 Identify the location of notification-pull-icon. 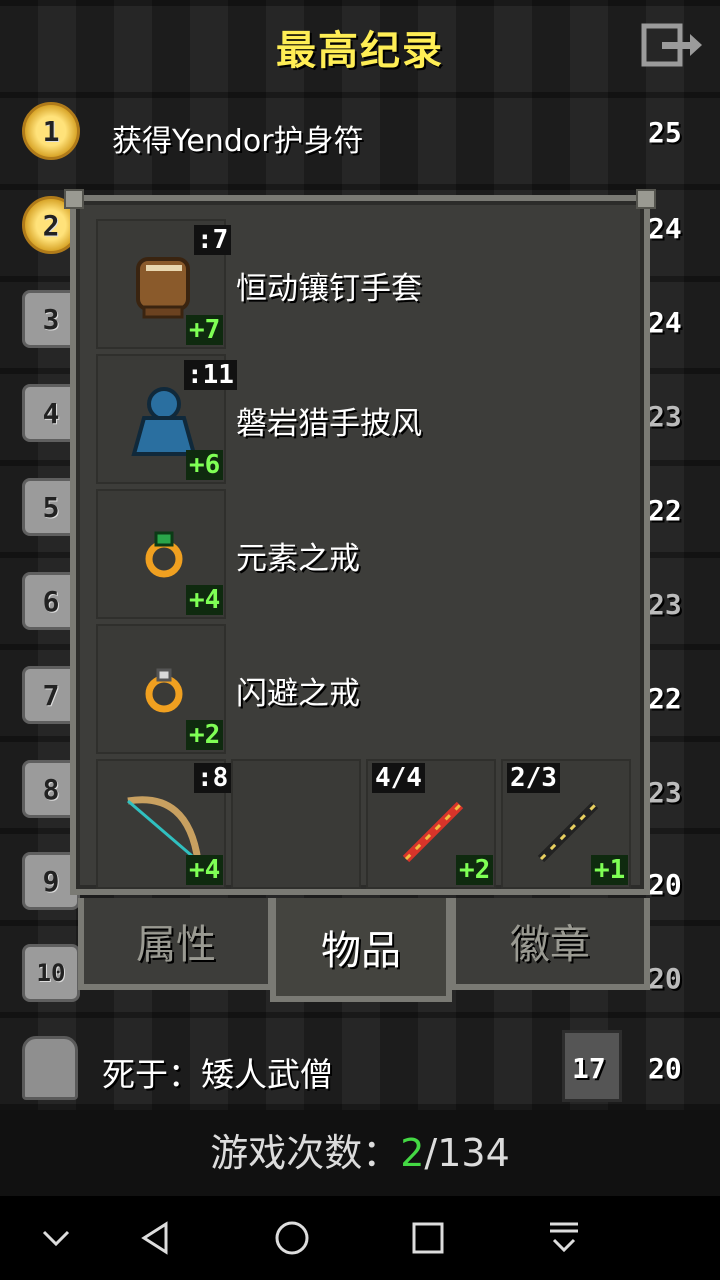
(564, 1238).